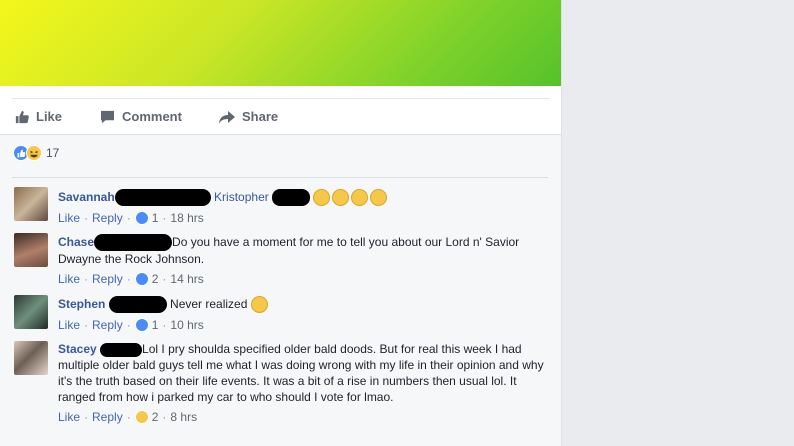 This screenshot has height=446, width=794. Describe the element at coordinates (186, 325) in the screenshot. I see `comment-timestamp: 10 hrs` at that location.